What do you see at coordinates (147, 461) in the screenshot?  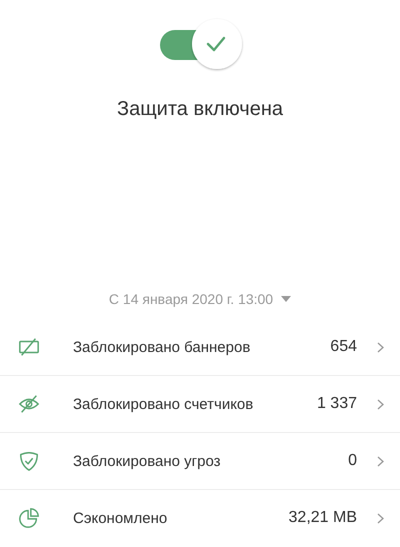 I see `stat-label: Заблокировано угроз` at bounding box center [147, 461].